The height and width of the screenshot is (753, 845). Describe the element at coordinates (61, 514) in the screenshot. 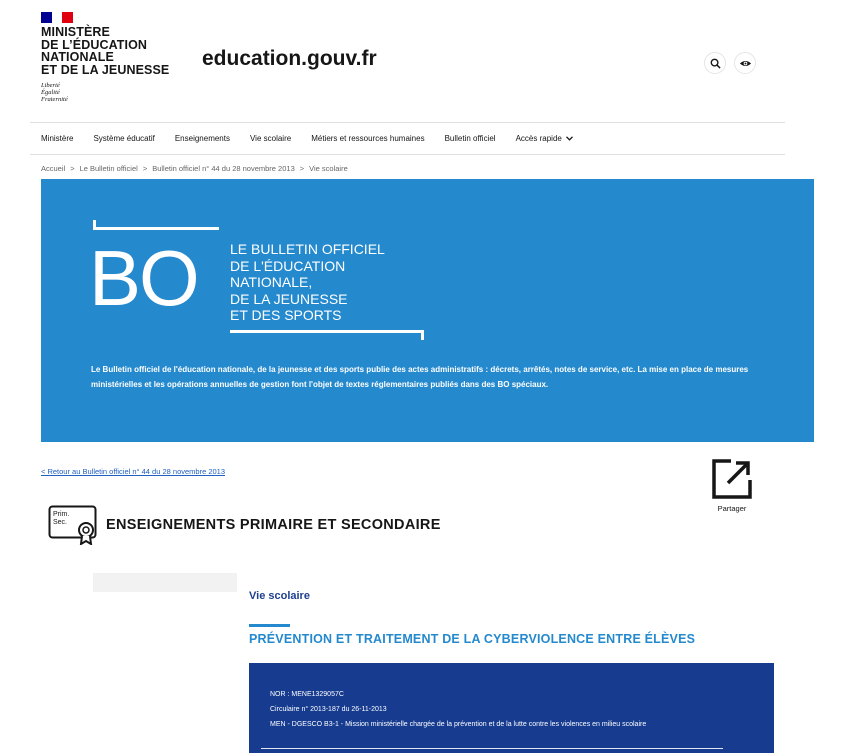

I see `section-icon-label-1: Prim.` at that location.